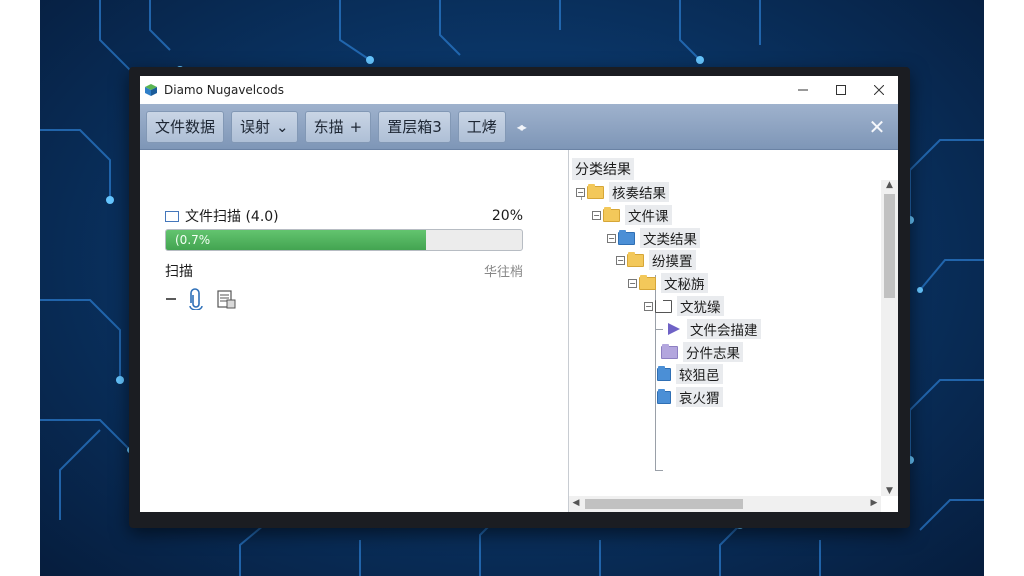 This screenshot has height=576, width=1024. Describe the element at coordinates (519, 90) in the screenshot. I see `title-bar: Diamo Nugavelcods` at that location.